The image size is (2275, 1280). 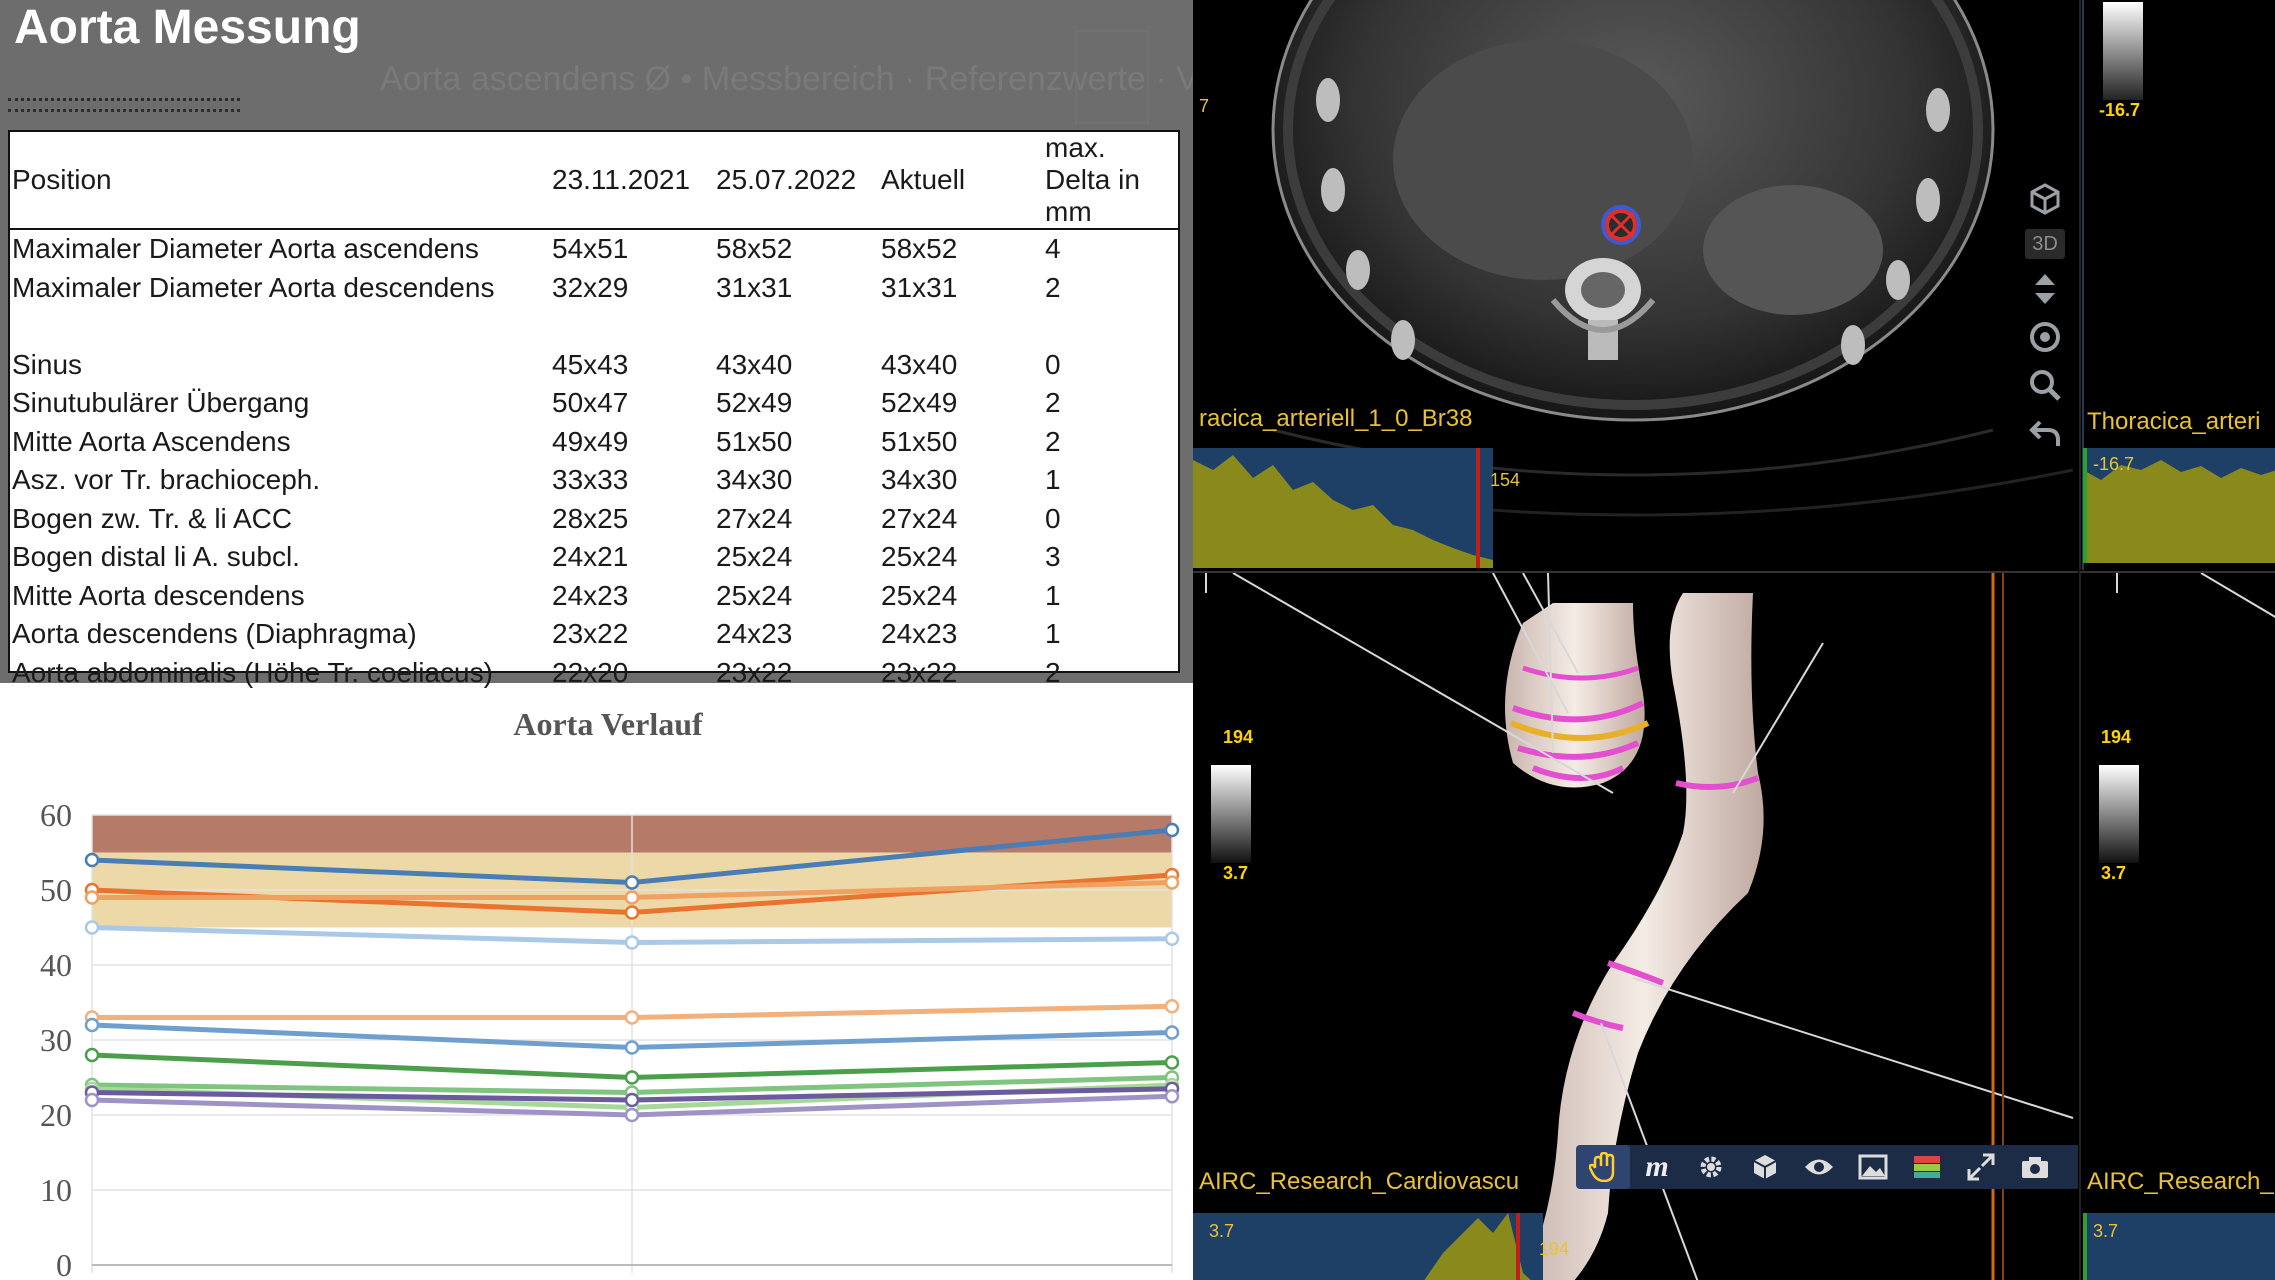 I want to click on header-delta: max. Delta in mm, so click(x=1110, y=181).